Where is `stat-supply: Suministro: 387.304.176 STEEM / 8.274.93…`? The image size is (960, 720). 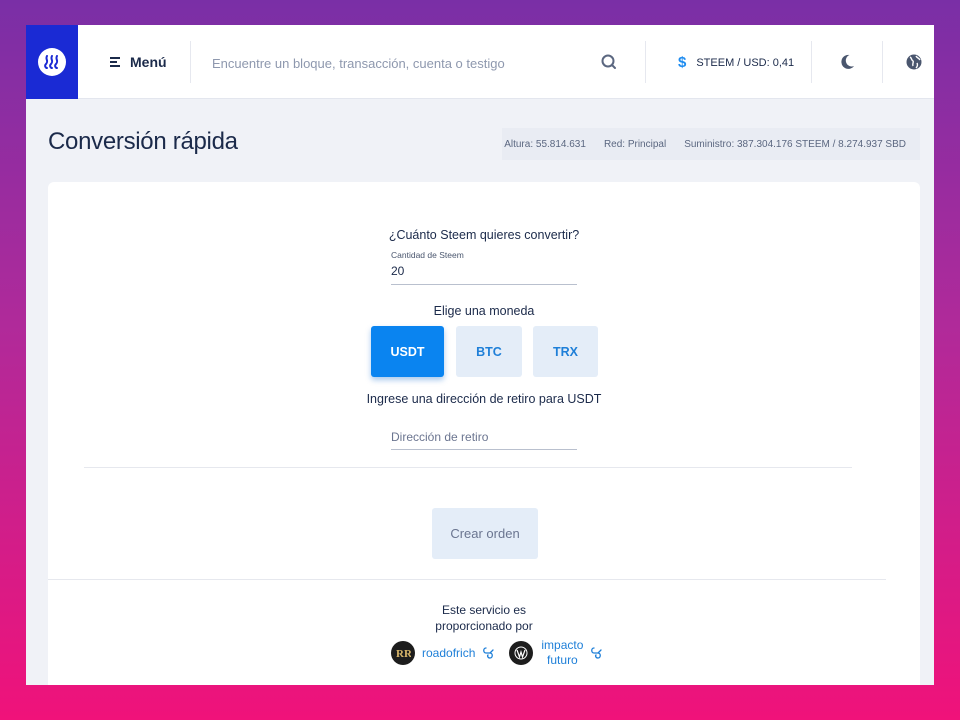
stat-supply: Suministro: 387.304.176 STEEM / 8.274.93… is located at coordinates (795, 144).